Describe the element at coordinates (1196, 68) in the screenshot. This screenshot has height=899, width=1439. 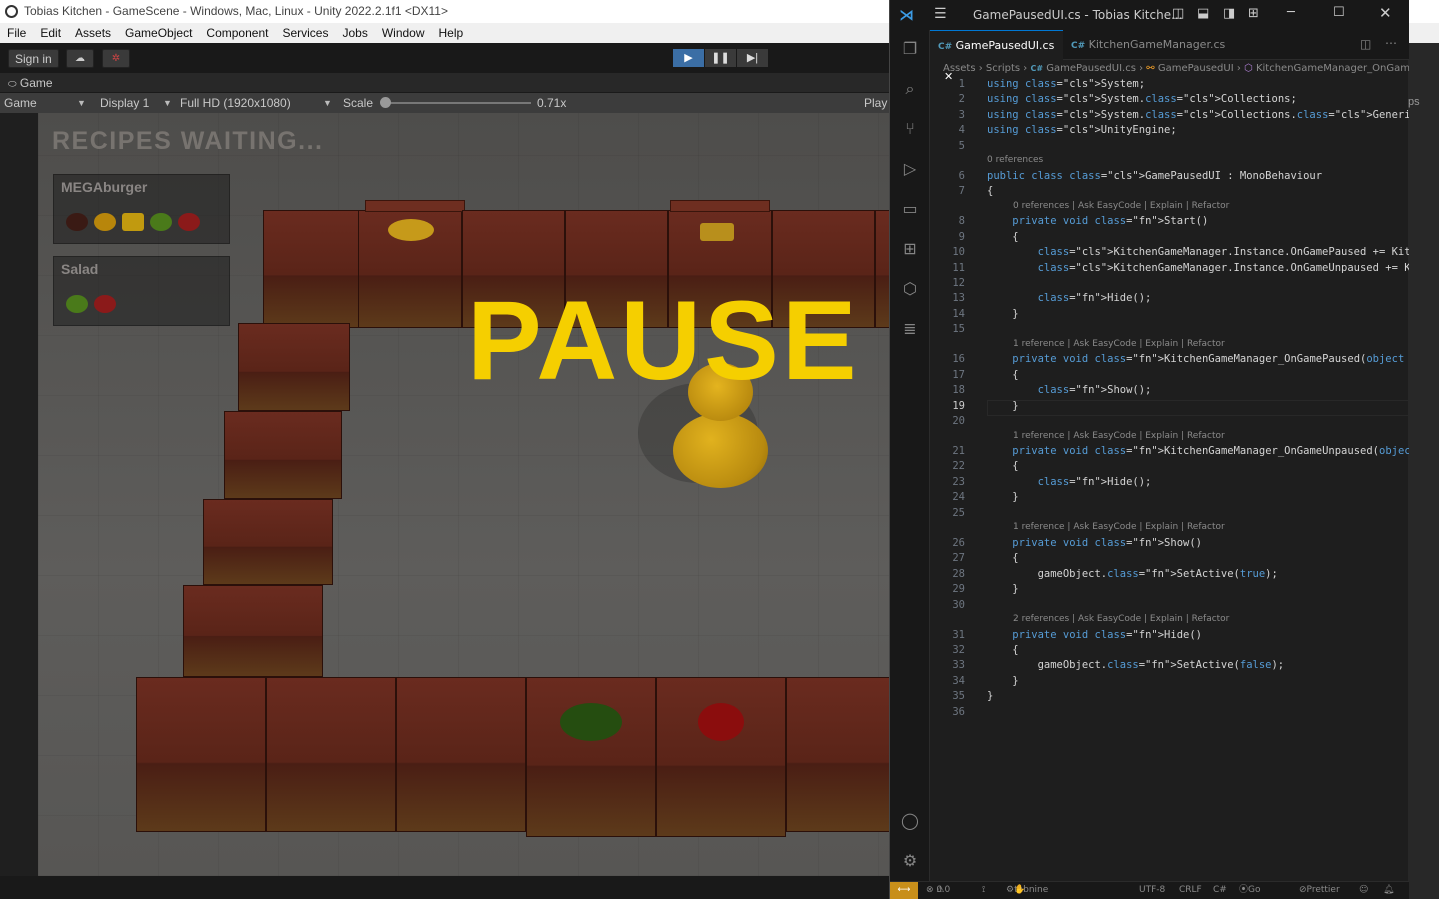
I see `breadcrumb-item: GamePausedUI` at that location.